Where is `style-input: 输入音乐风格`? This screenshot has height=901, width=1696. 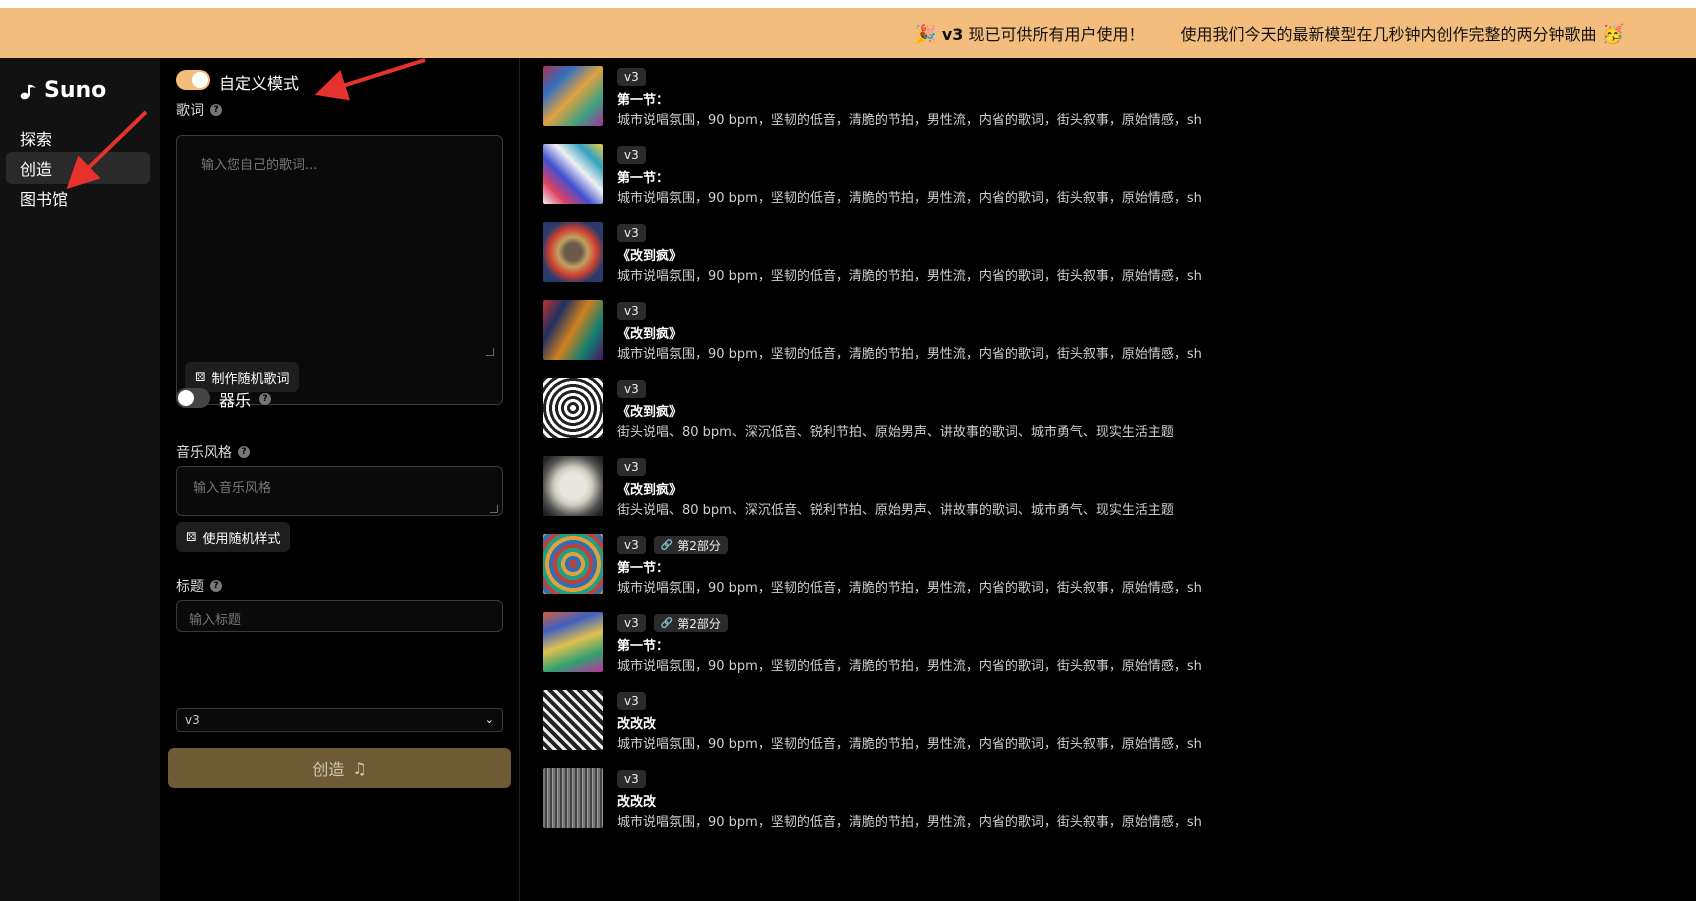 style-input: 输入音乐风格 is located at coordinates (339, 491).